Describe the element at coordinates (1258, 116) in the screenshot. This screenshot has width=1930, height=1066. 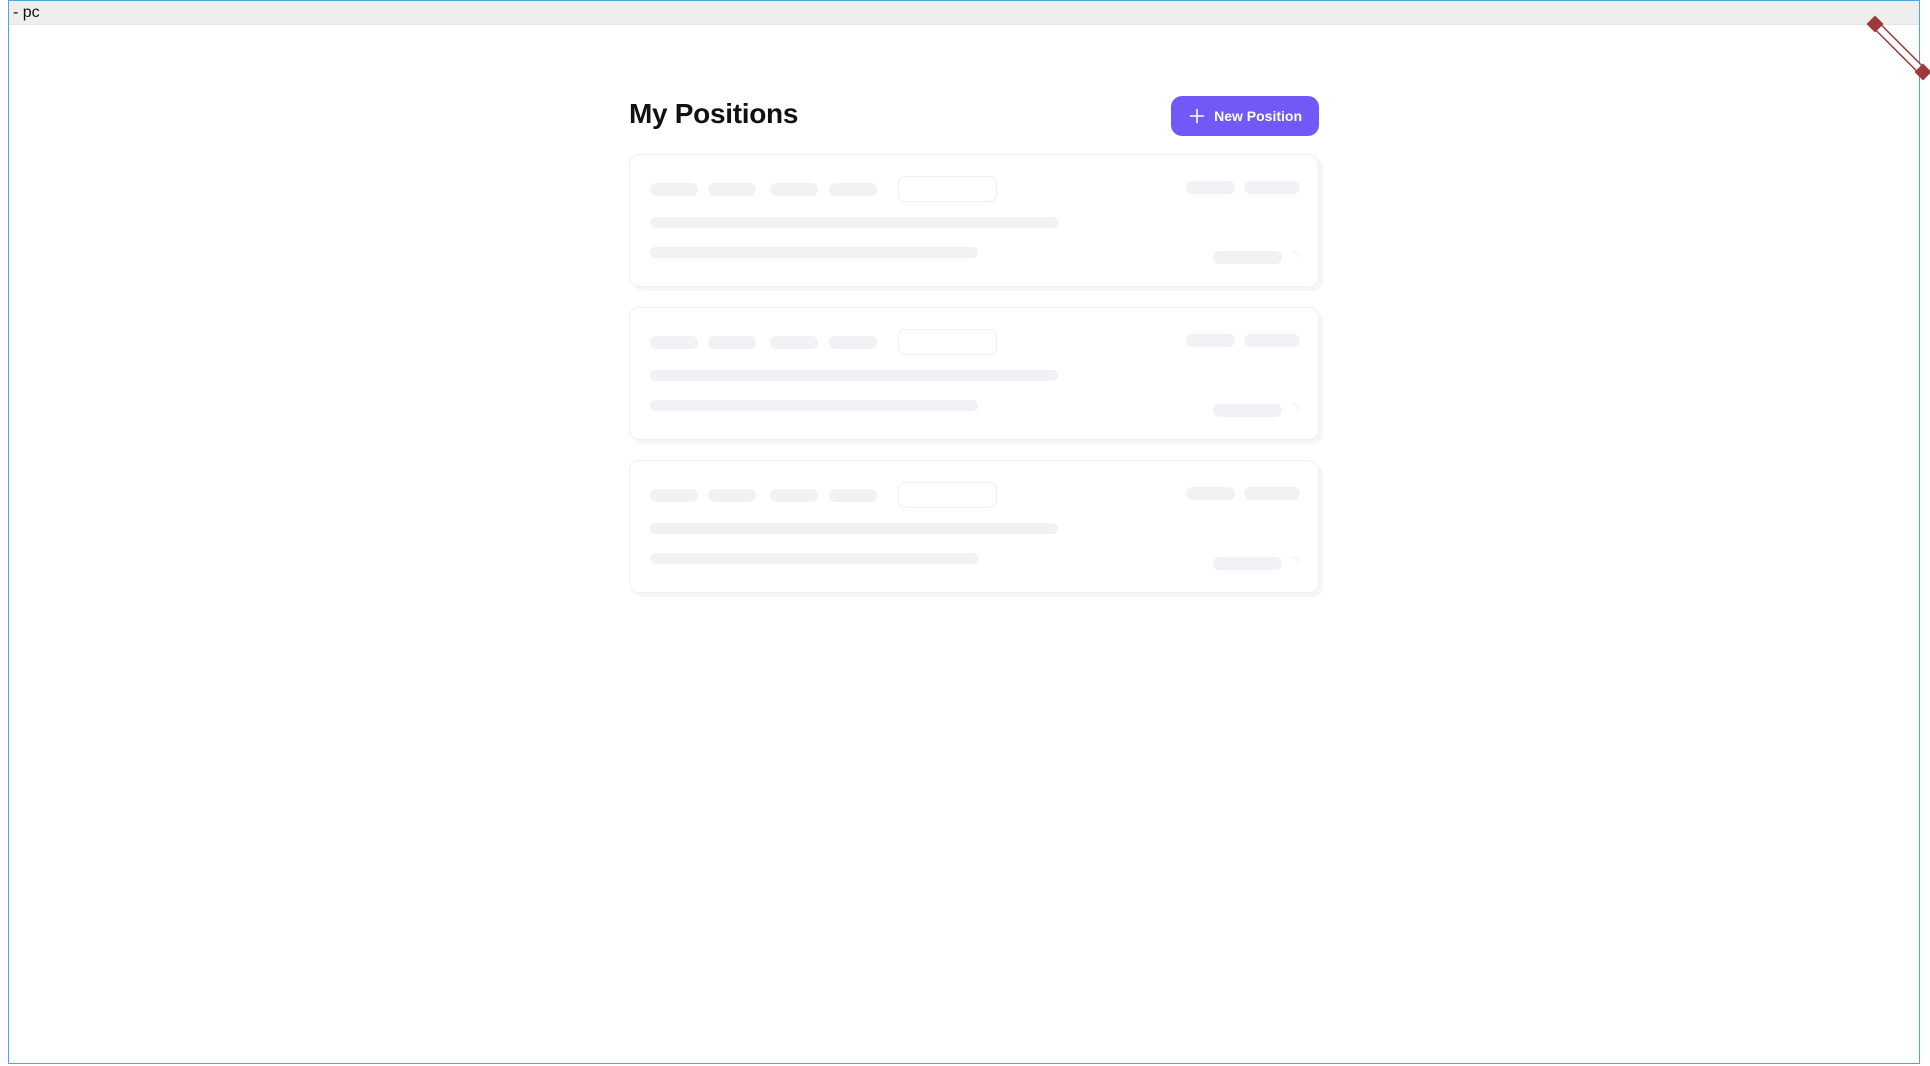
I see `new-position-label: New Position` at that location.